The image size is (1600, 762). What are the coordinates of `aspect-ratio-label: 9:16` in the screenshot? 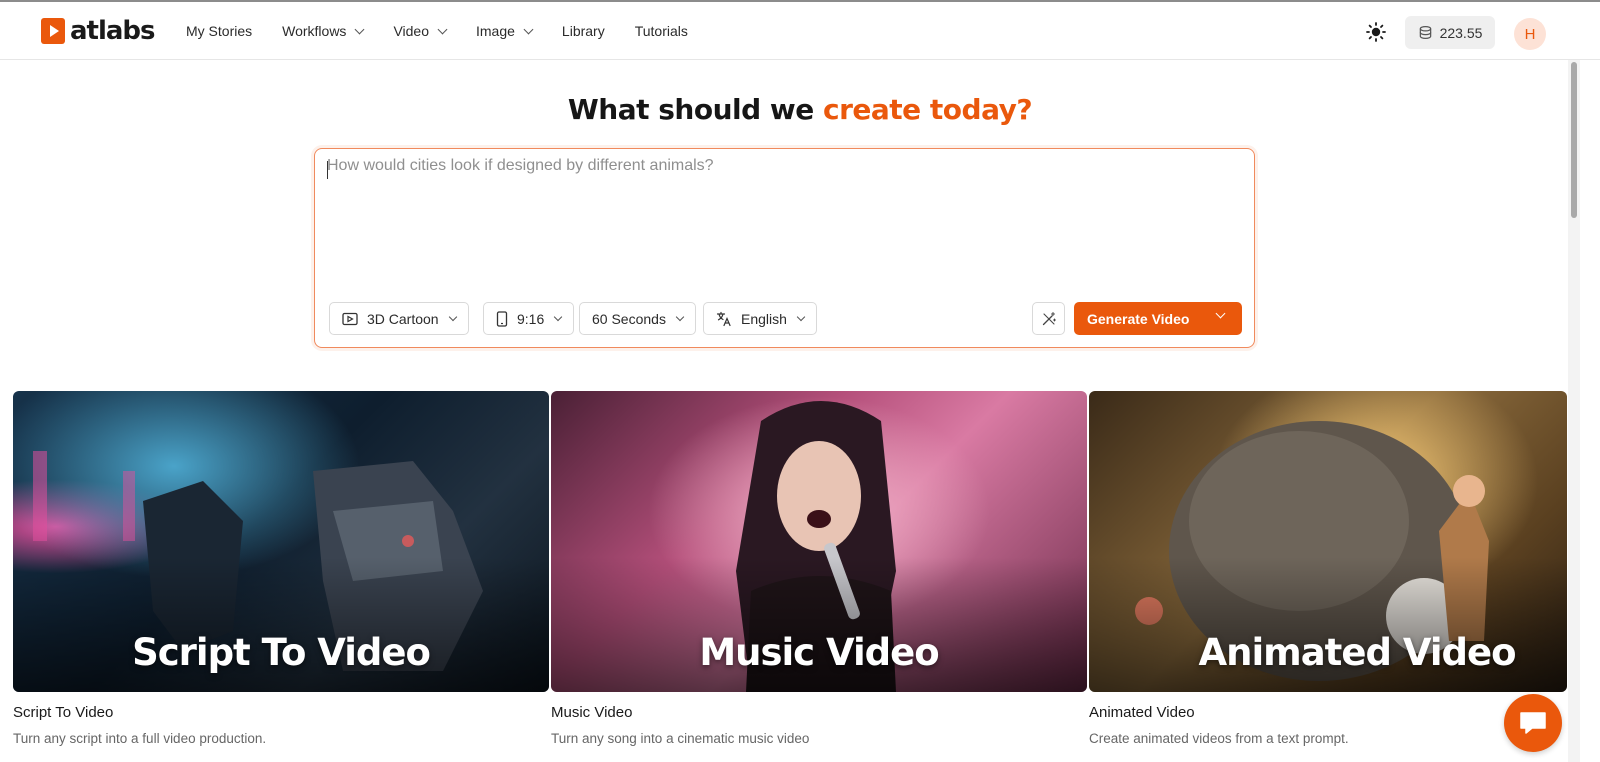 It's located at (531, 318).